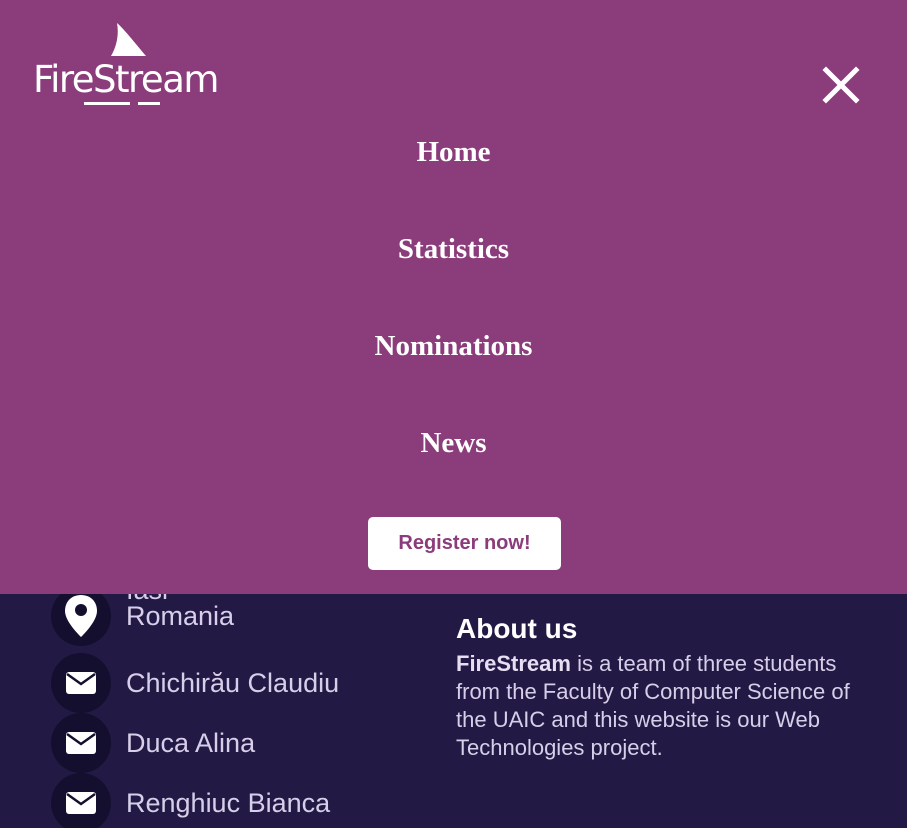 The image size is (907, 828). I want to click on nav-link-nominations: Nominations, so click(454, 346).